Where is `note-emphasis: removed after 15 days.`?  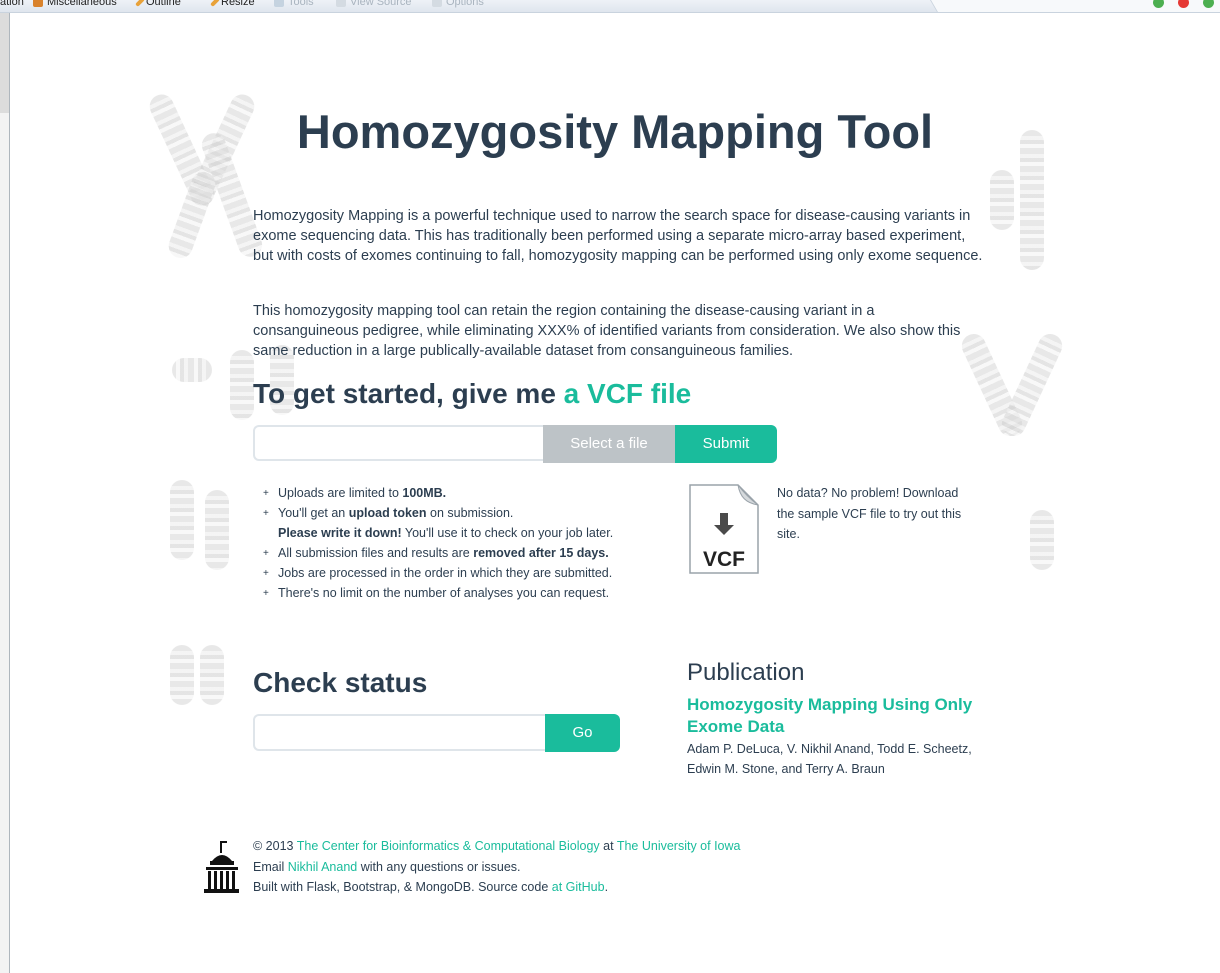 note-emphasis: removed after 15 days. is located at coordinates (541, 553).